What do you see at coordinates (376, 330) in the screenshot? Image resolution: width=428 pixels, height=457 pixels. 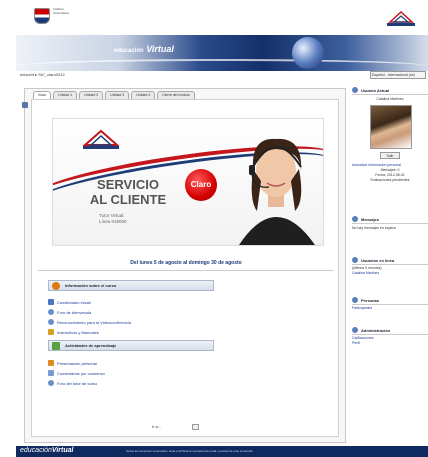 I see `admin-block-title-text: Administración` at bounding box center [376, 330].